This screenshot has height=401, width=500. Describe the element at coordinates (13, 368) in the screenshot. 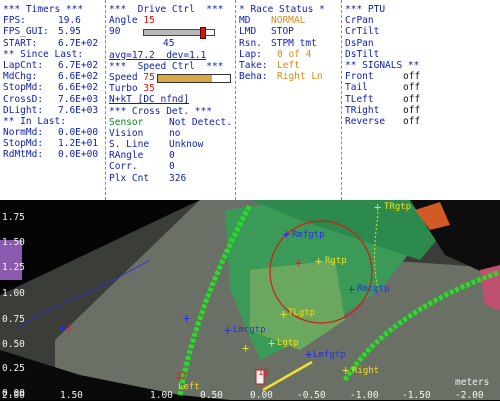

I see `y-tick: 0.25` at that location.